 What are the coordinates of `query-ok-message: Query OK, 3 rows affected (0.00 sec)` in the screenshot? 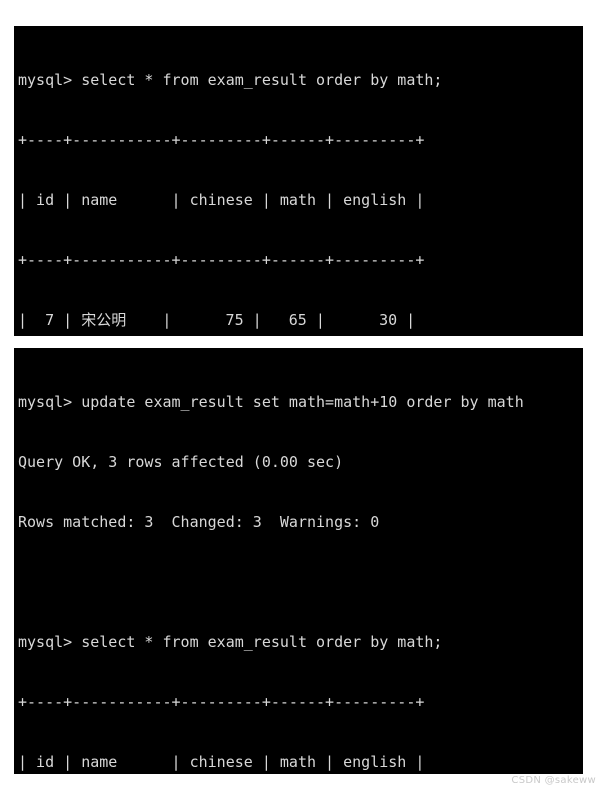 It's located at (181, 462).